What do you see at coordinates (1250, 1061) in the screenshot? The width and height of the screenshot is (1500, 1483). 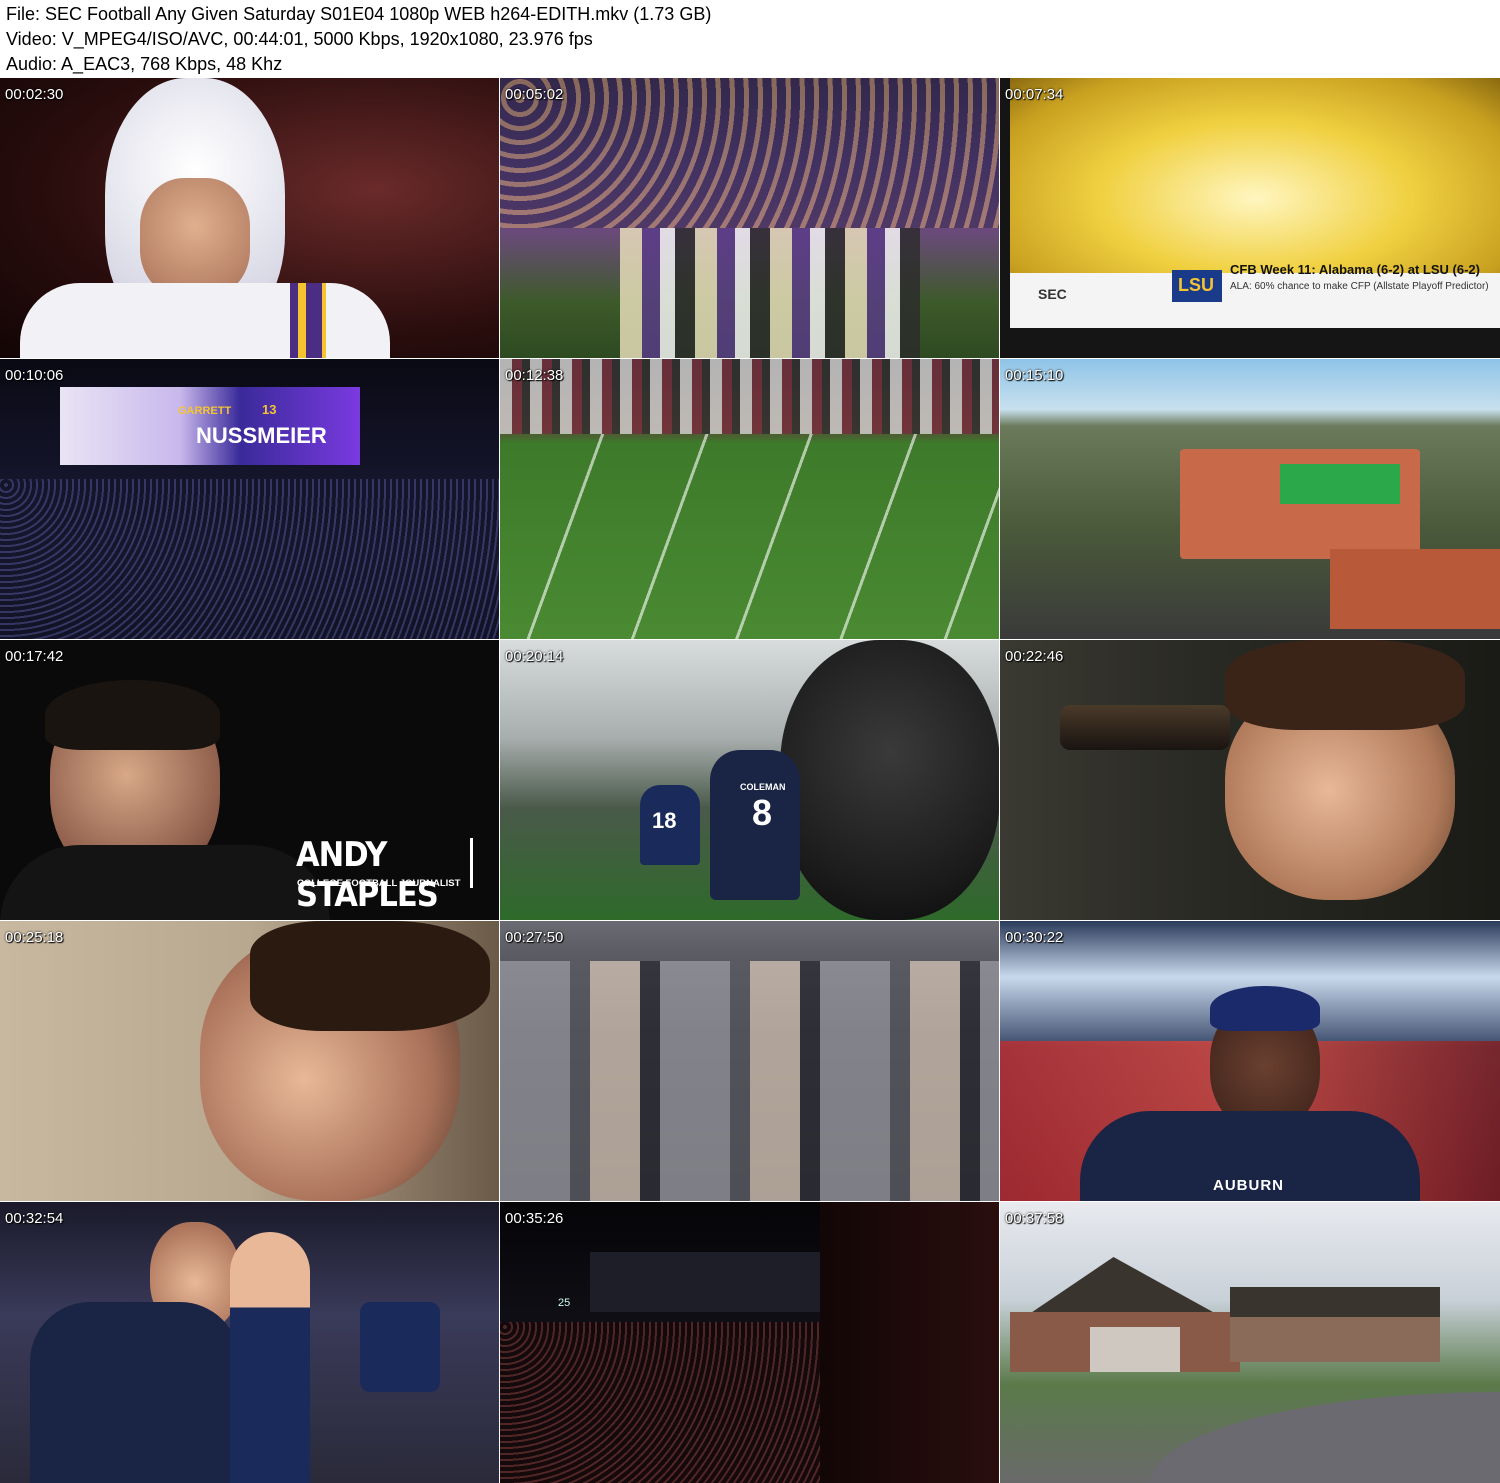 I see `thumbnail-12: AUBURN 00:30:22` at bounding box center [1250, 1061].